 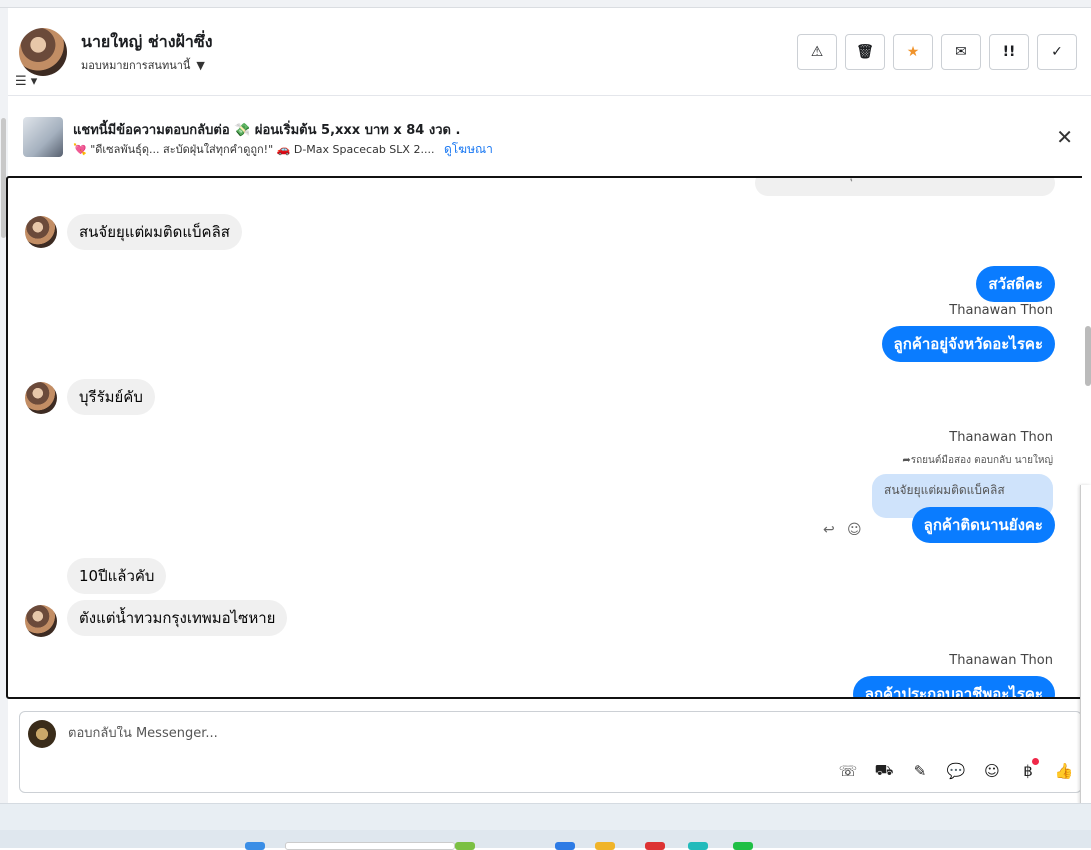 What do you see at coordinates (177, 618) in the screenshot?
I see `message-incoming: ตังแต่น้ำทวมกรุงเทพมอไซหาย` at bounding box center [177, 618].